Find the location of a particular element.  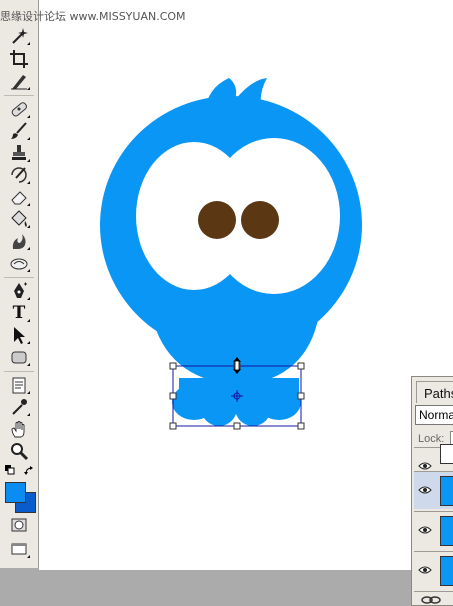

eyedropper-icon is located at coordinates (19, 407).